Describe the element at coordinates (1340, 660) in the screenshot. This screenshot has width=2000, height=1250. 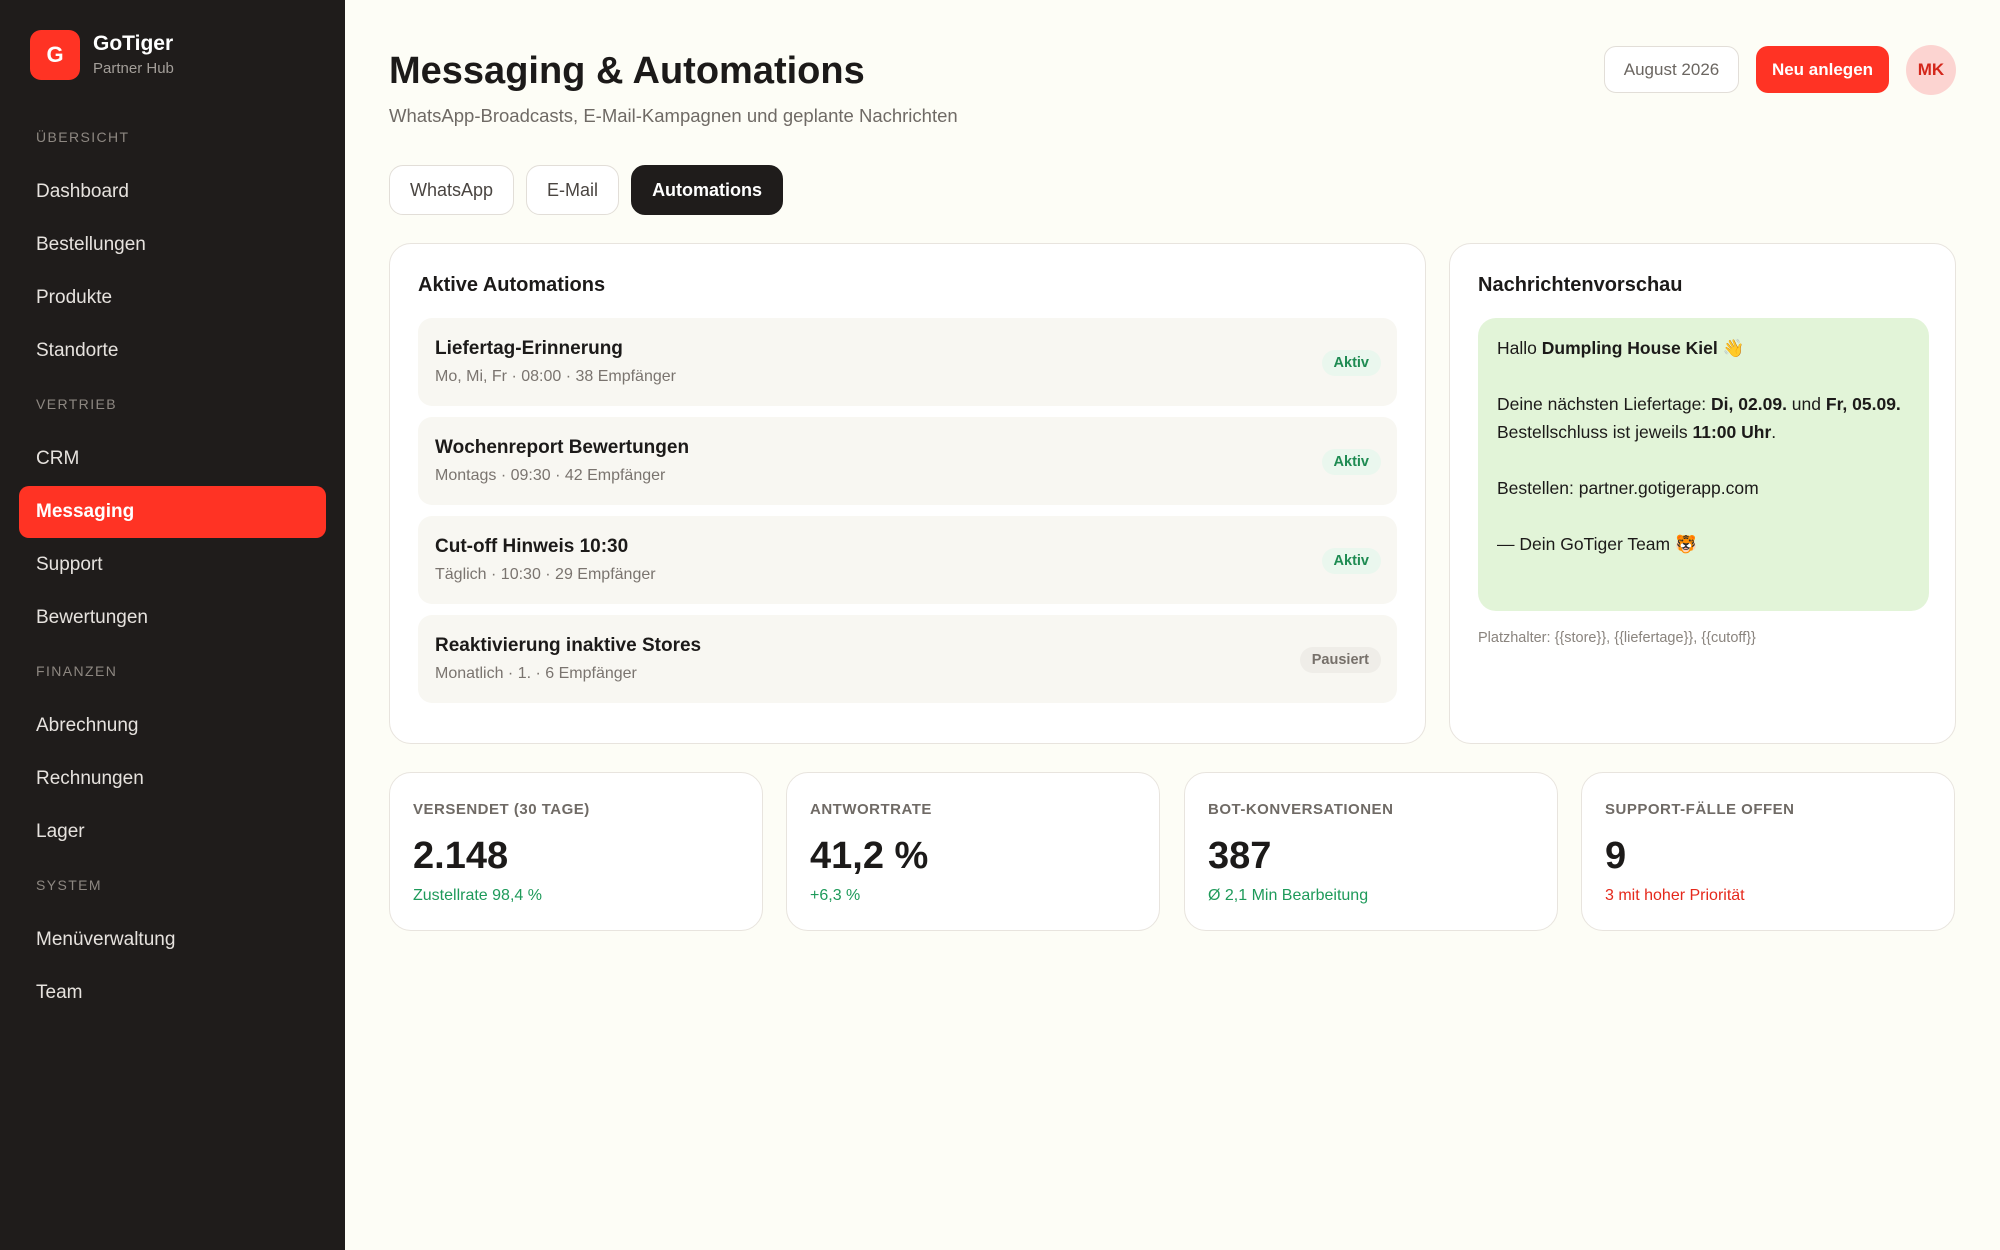
I see `status-badge: Pausiert` at that location.